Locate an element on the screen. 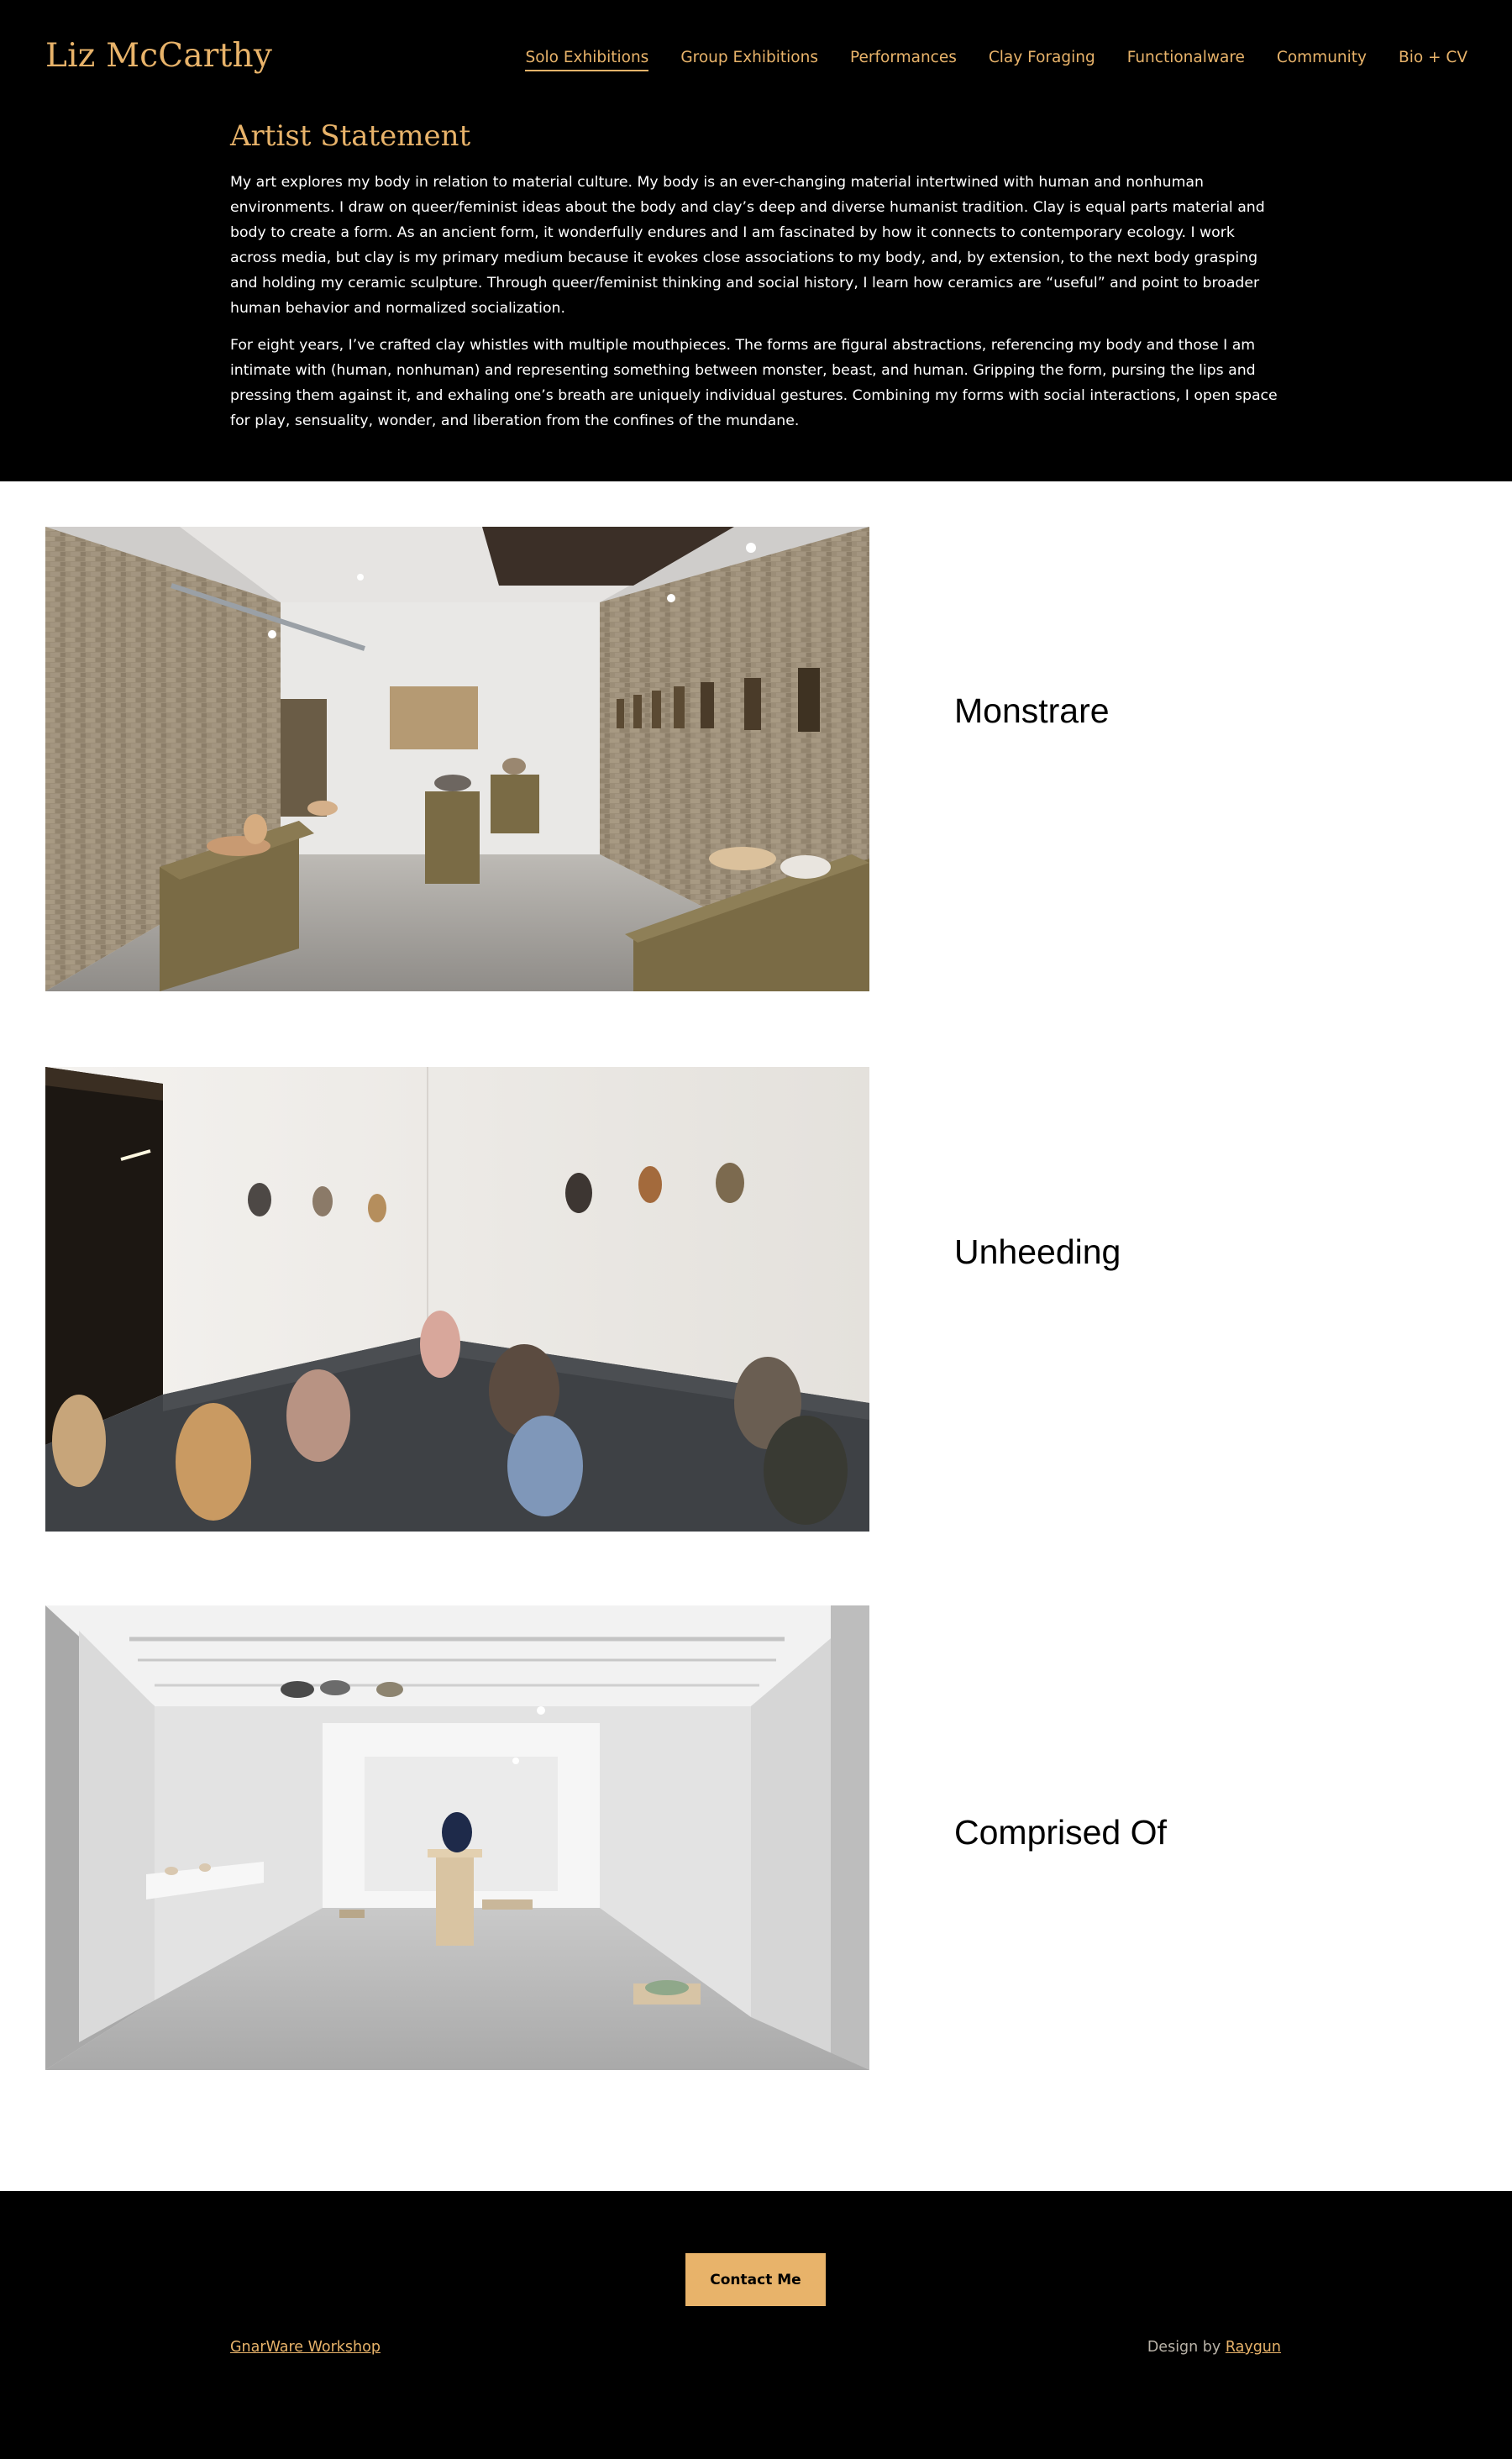 Image resolution: width=1512 pixels, height=2459 pixels. nav-bio-cv: Bio + CV is located at coordinates (1433, 60).